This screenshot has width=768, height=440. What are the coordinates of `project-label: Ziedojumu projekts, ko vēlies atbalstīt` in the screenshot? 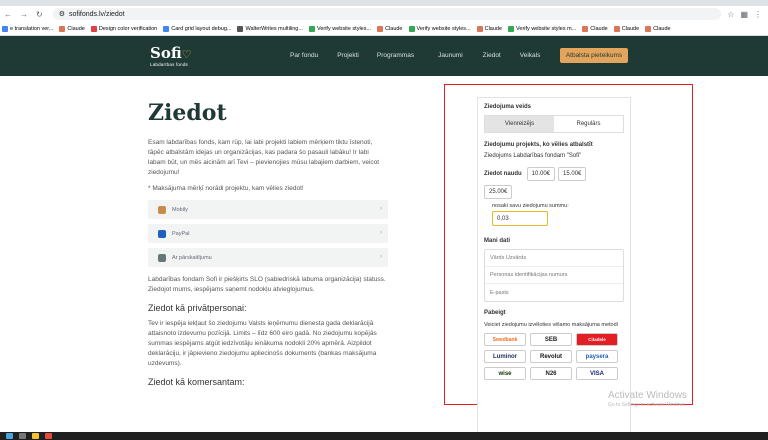 It's located at (538, 145).